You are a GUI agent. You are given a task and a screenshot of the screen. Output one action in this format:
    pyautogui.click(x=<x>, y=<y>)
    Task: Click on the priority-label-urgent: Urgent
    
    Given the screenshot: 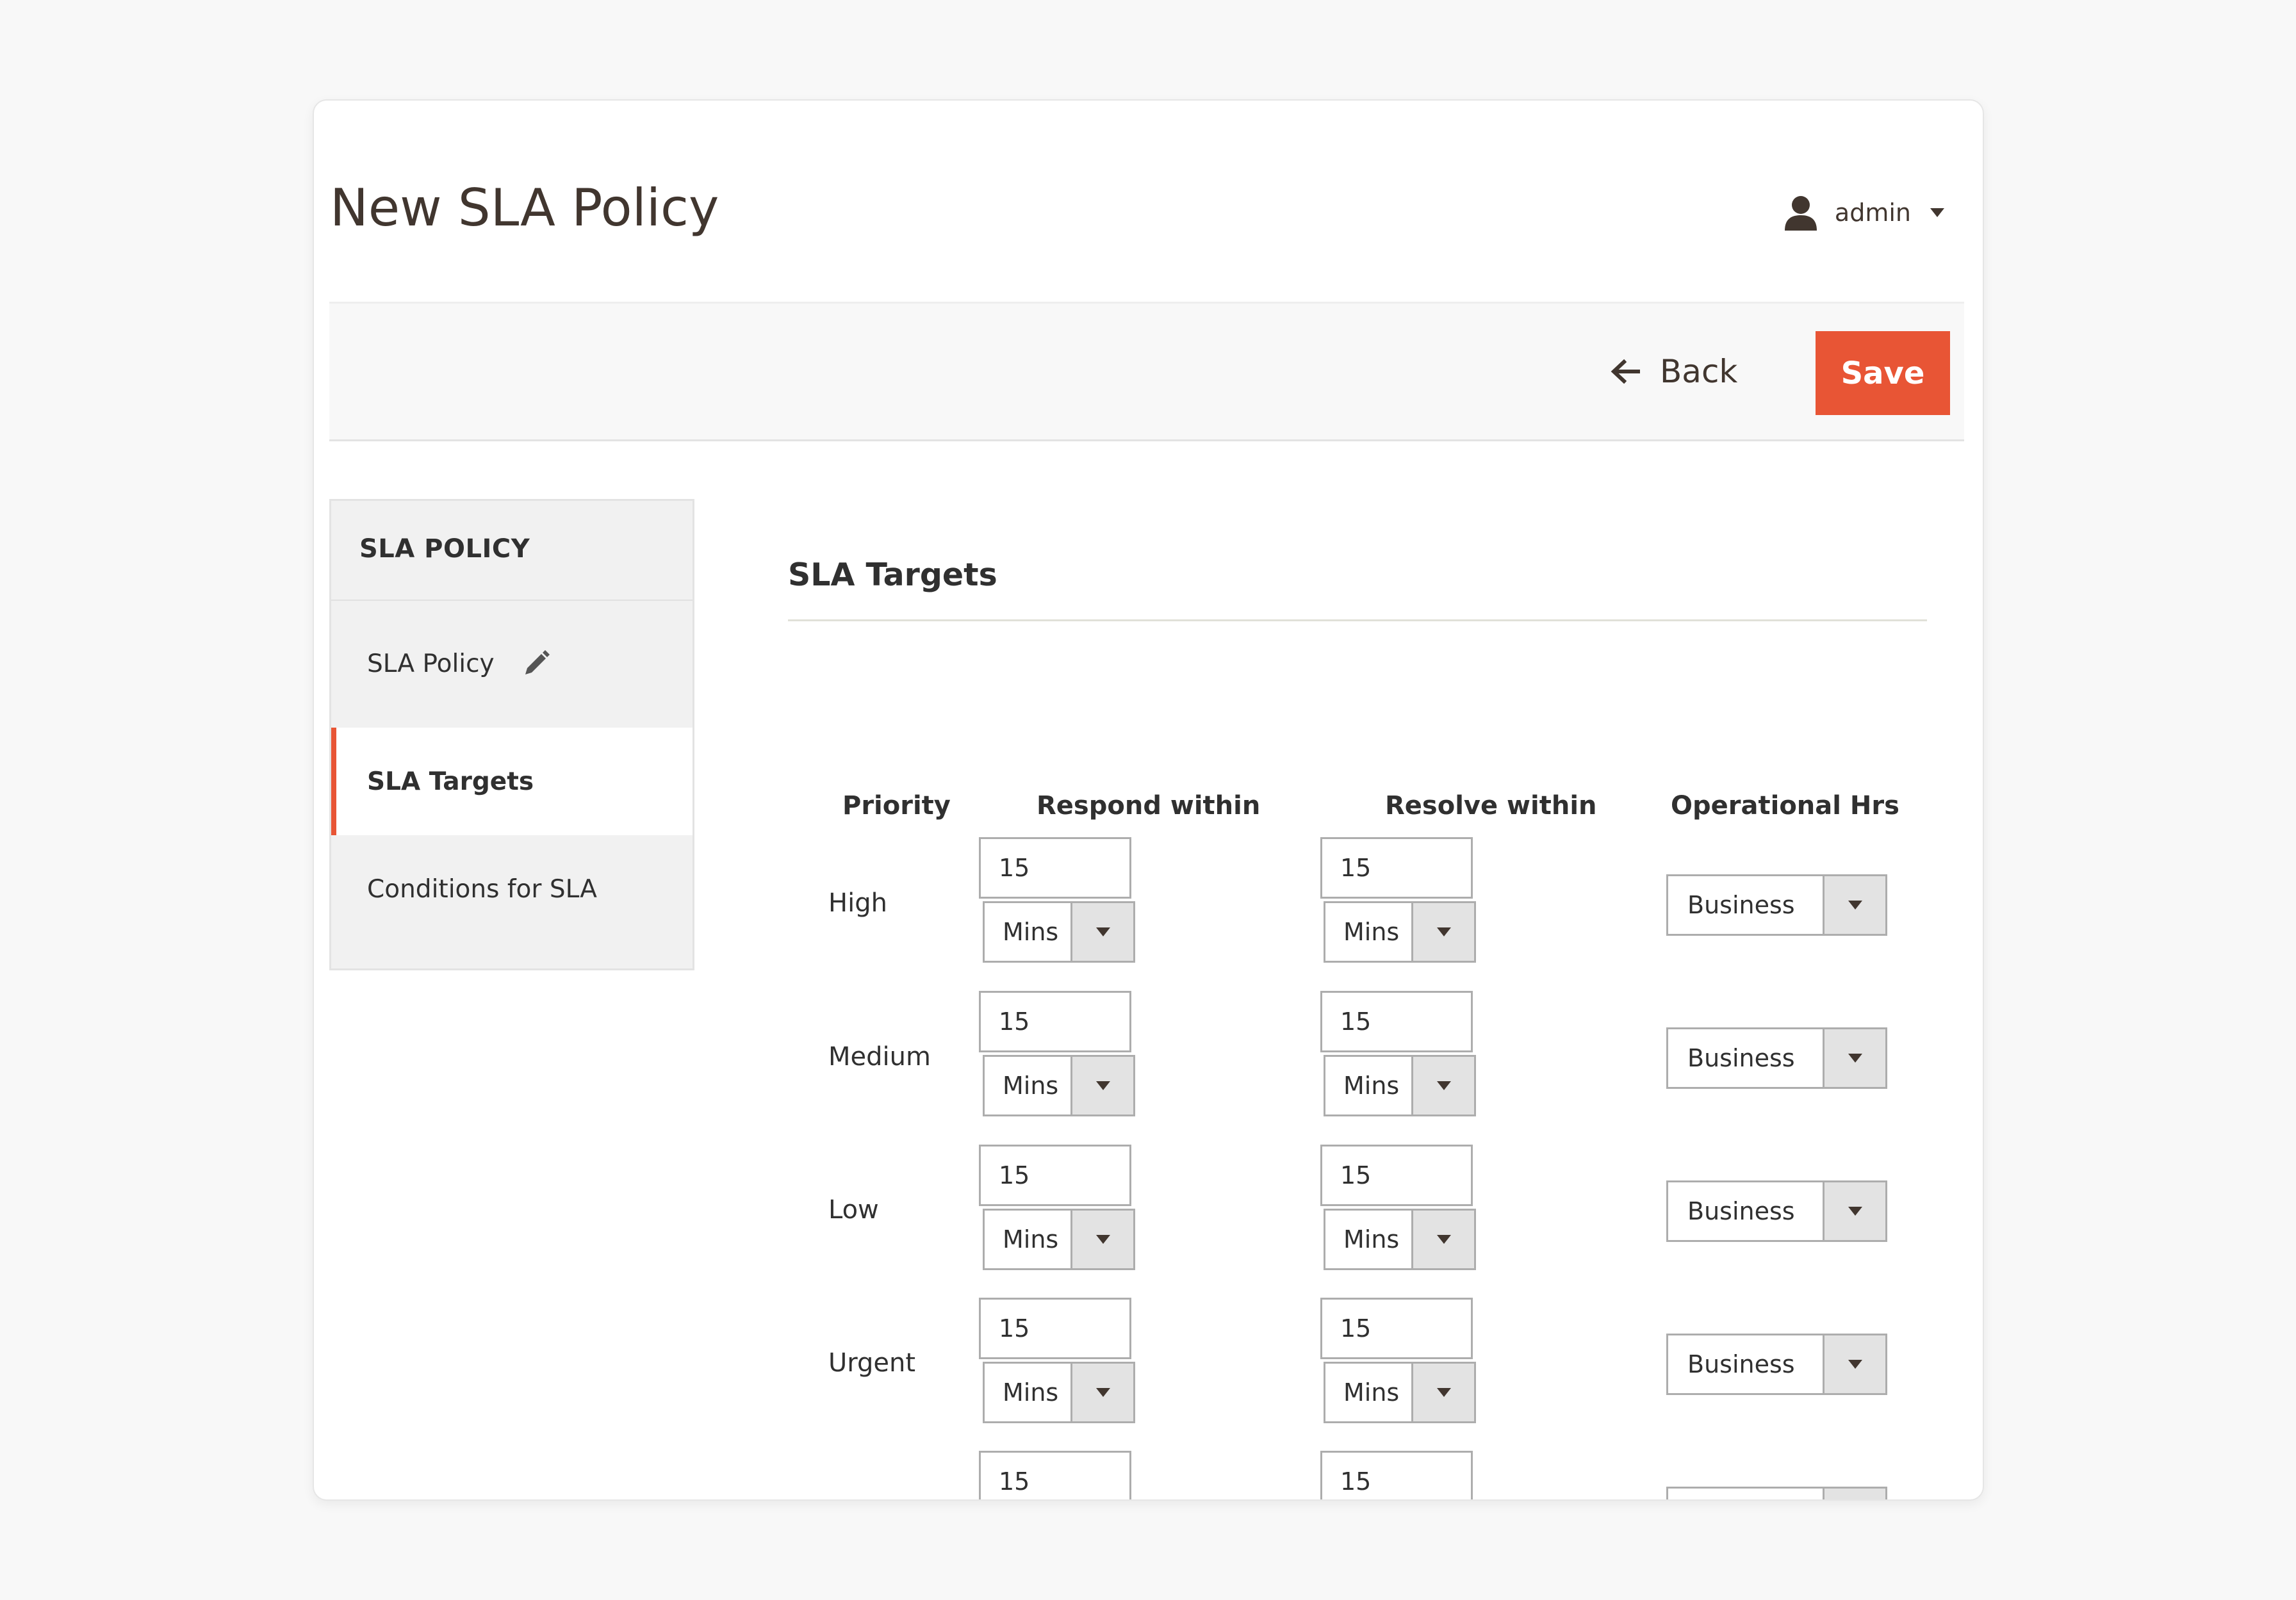 What is the action you would take?
    pyautogui.click(x=872, y=1363)
    